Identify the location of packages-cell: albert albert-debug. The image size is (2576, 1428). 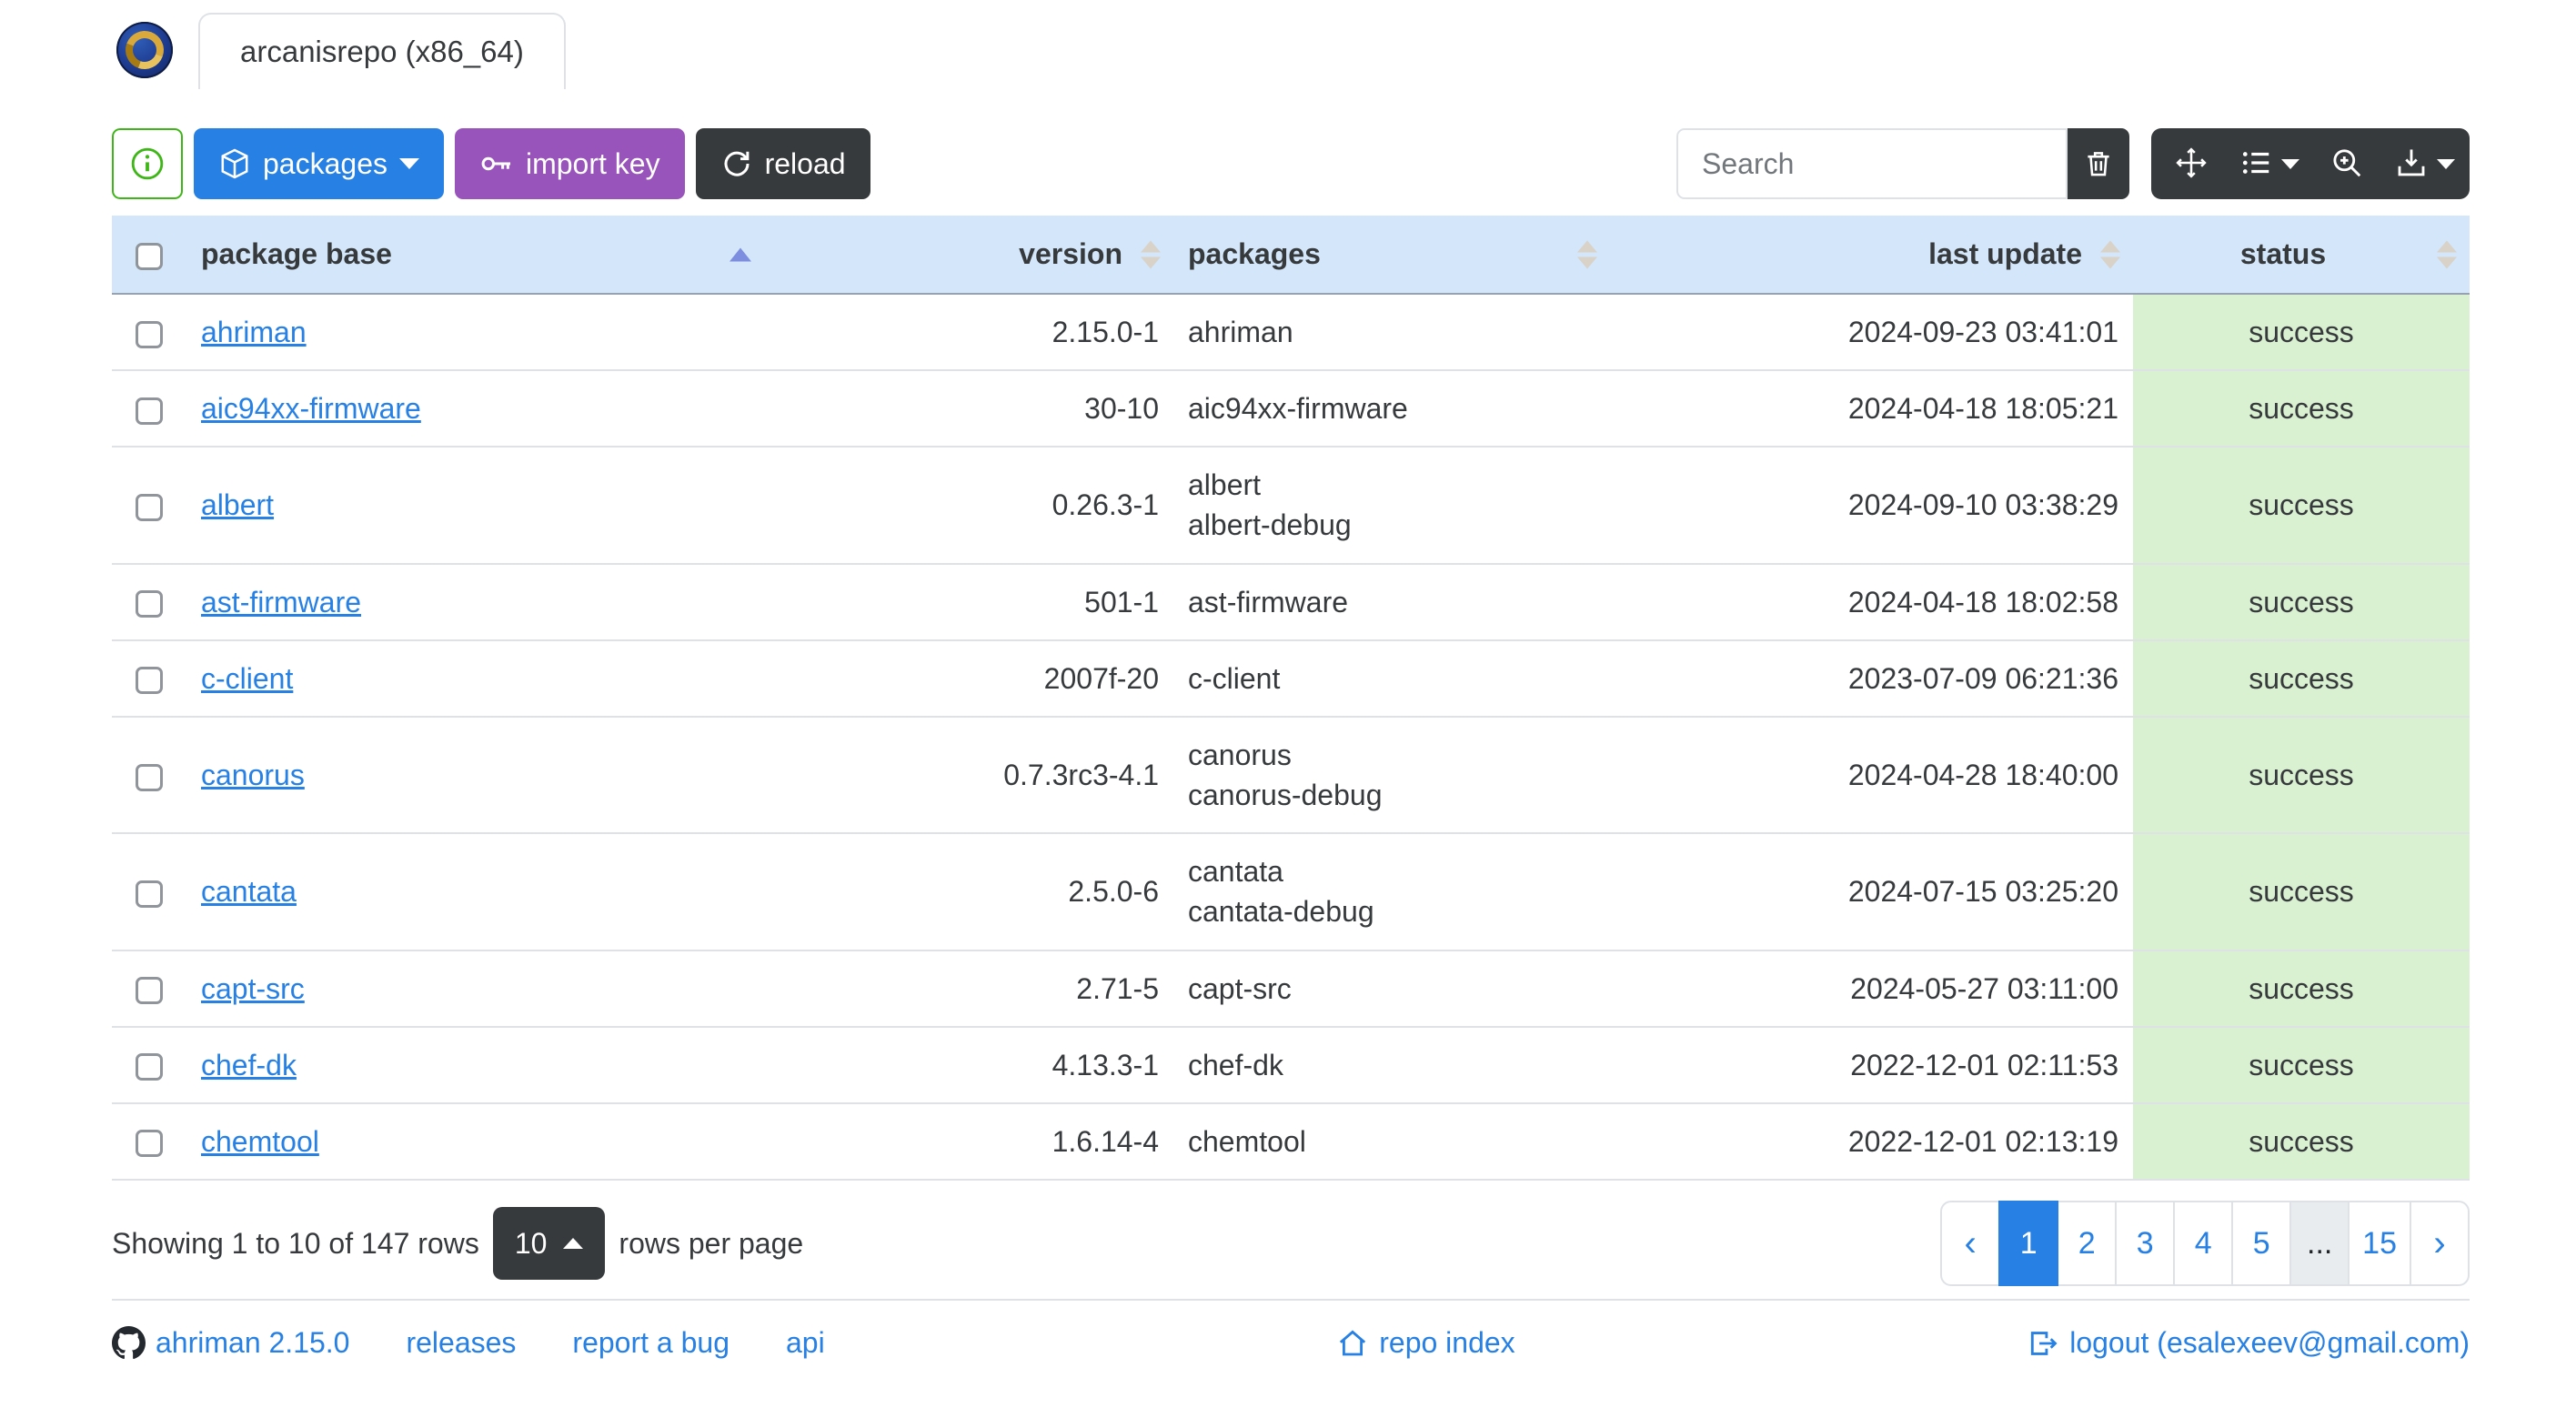
(1391, 506).